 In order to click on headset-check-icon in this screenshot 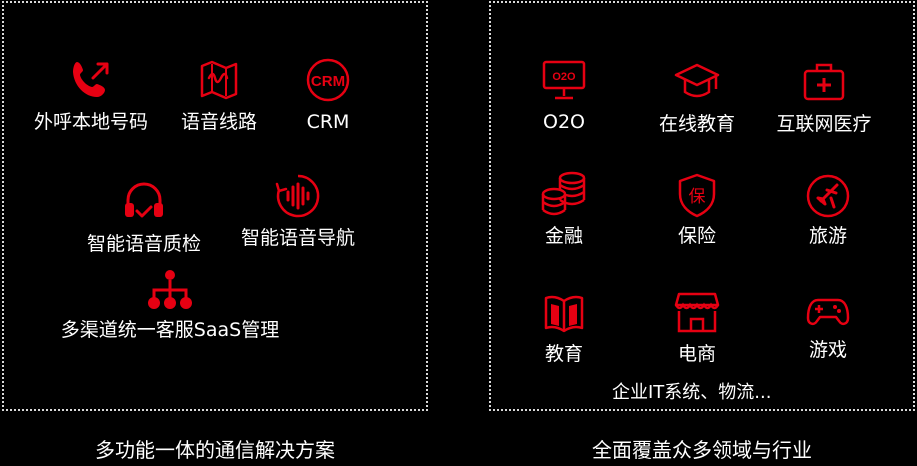, I will do `click(144, 200)`.